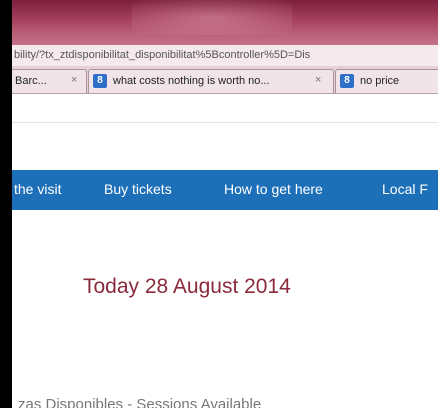 The height and width of the screenshot is (408, 438). What do you see at coordinates (140, 402) in the screenshot?
I see `sessions-available-heading: zas Disponibles - Sessions Available` at bounding box center [140, 402].